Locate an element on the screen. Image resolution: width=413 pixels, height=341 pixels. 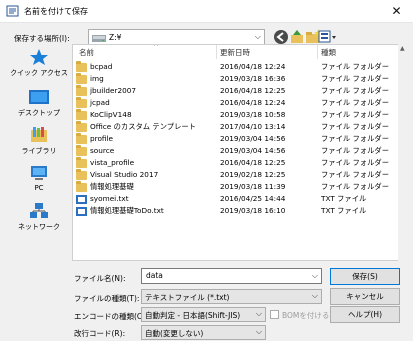
place-network: ネットワーク is located at coordinates (39, 217).